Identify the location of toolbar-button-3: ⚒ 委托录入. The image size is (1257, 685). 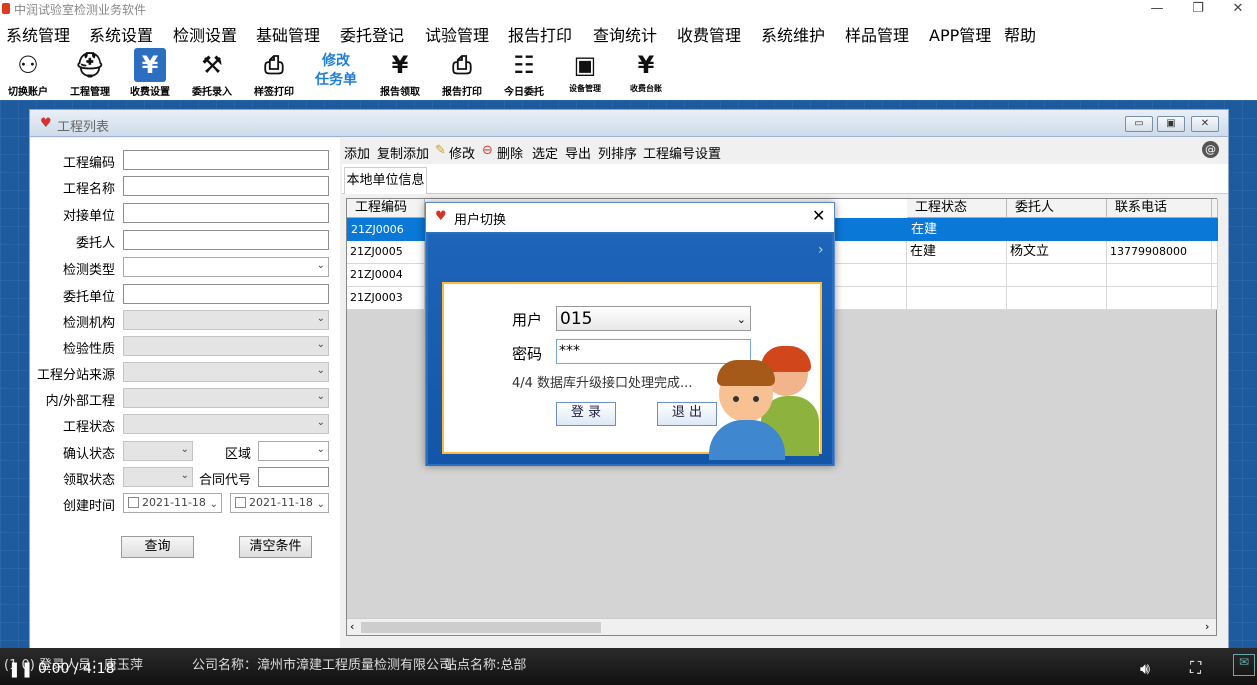
(212, 72).